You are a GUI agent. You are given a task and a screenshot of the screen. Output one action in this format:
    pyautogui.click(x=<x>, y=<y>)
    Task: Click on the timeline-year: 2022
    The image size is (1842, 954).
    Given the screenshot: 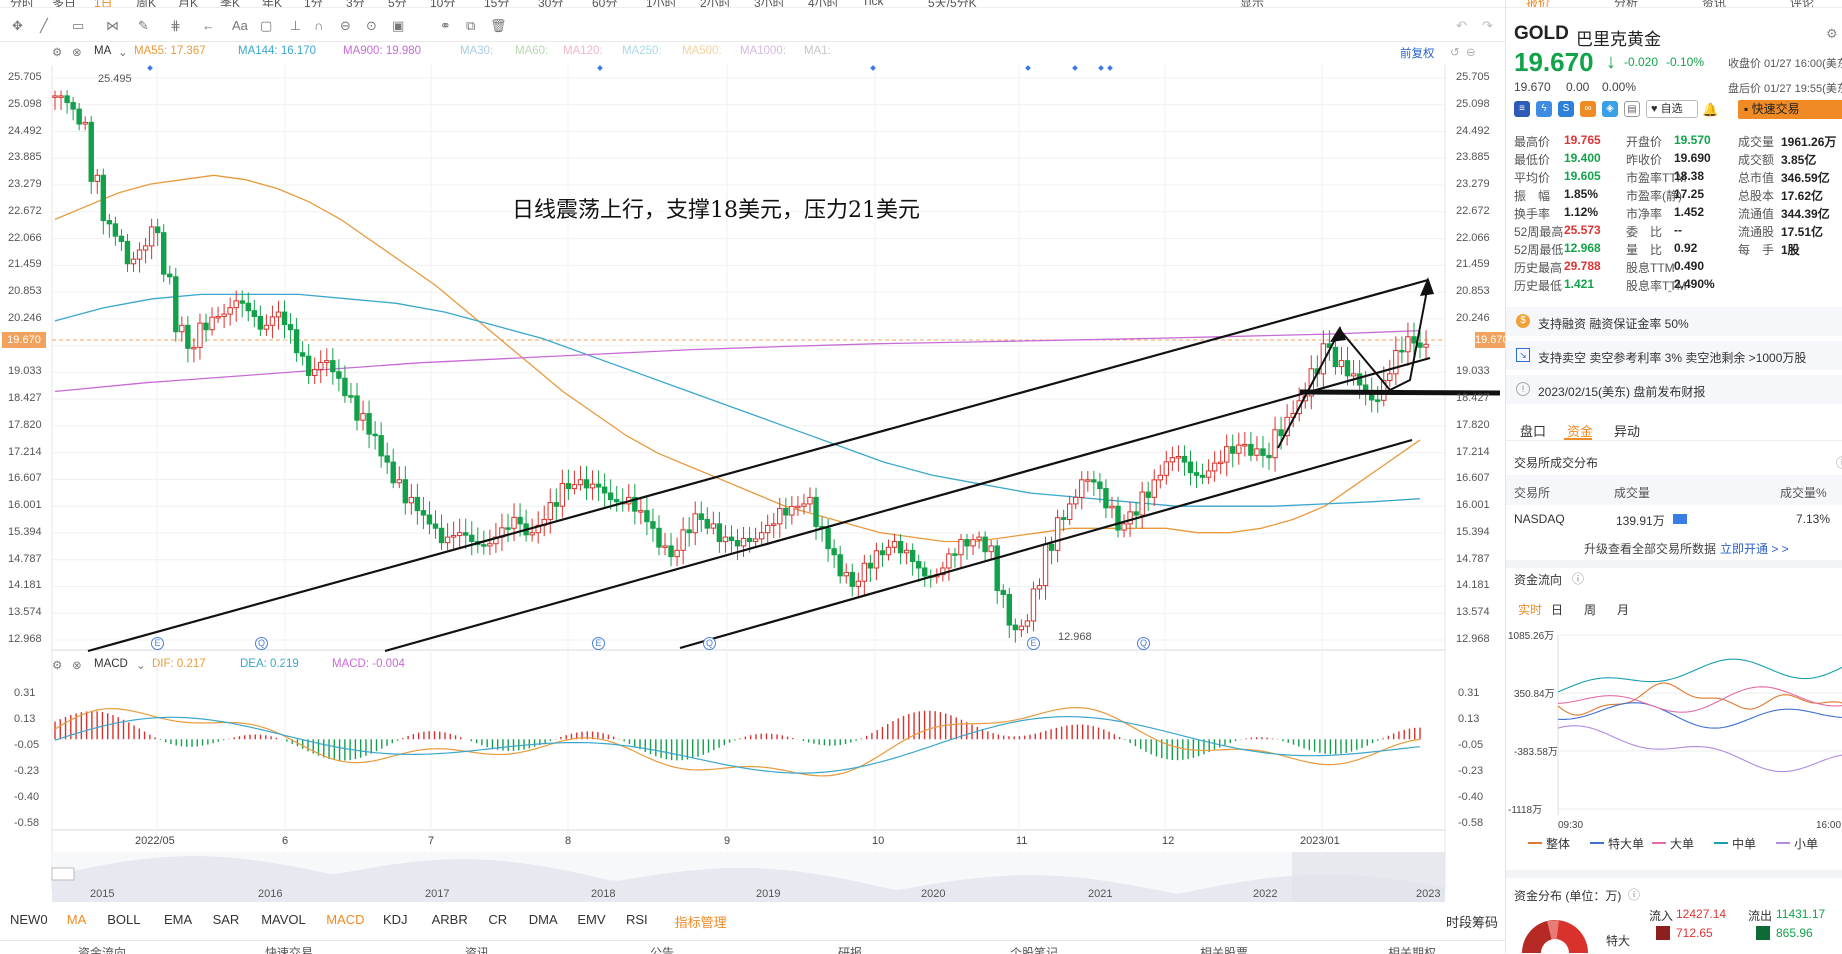 What is the action you would take?
    pyautogui.click(x=1265, y=894)
    